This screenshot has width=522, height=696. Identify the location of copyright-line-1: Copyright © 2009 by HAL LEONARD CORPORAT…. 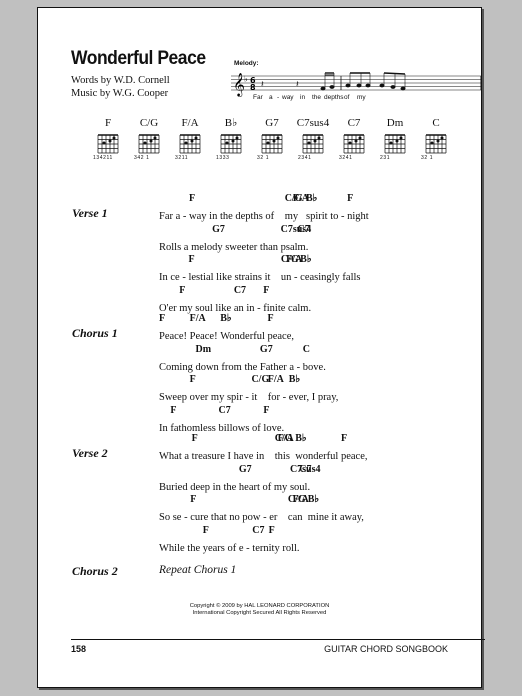
(259, 606).